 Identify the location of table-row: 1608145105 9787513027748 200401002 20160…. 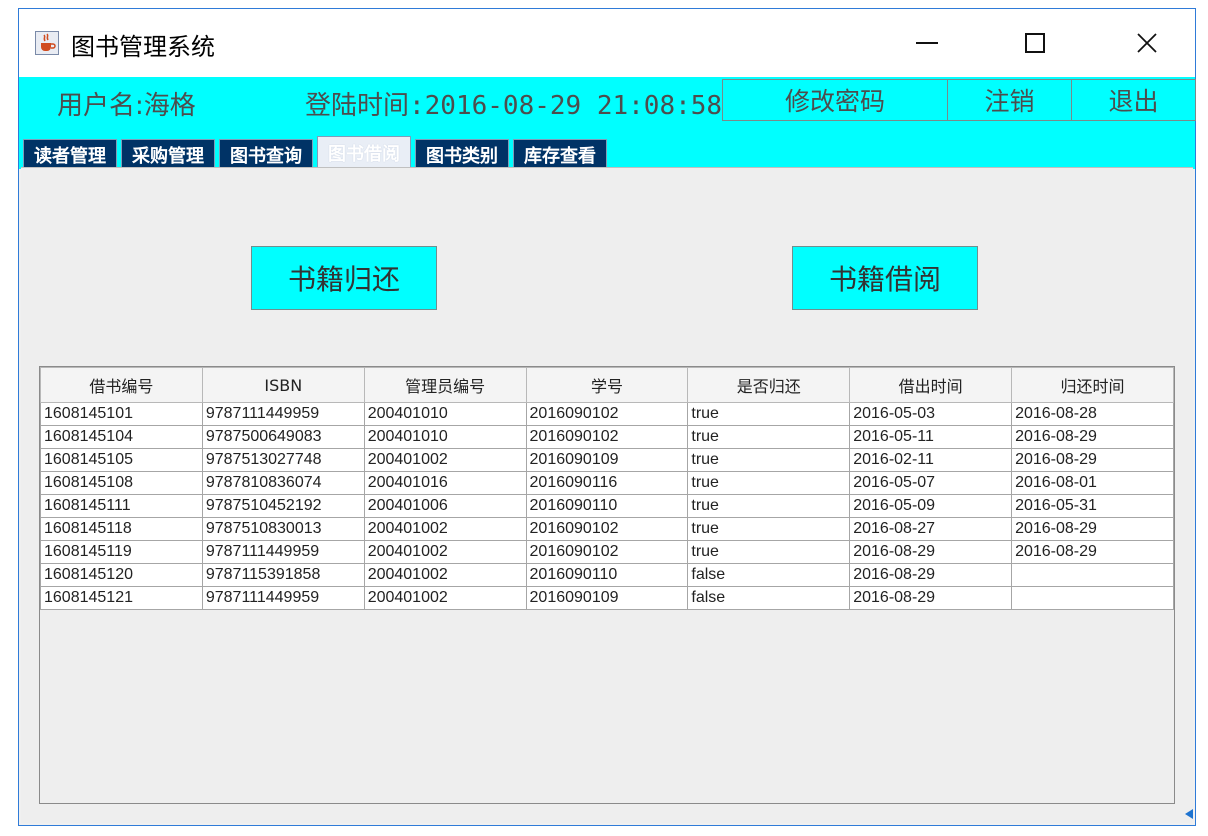
(607, 460).